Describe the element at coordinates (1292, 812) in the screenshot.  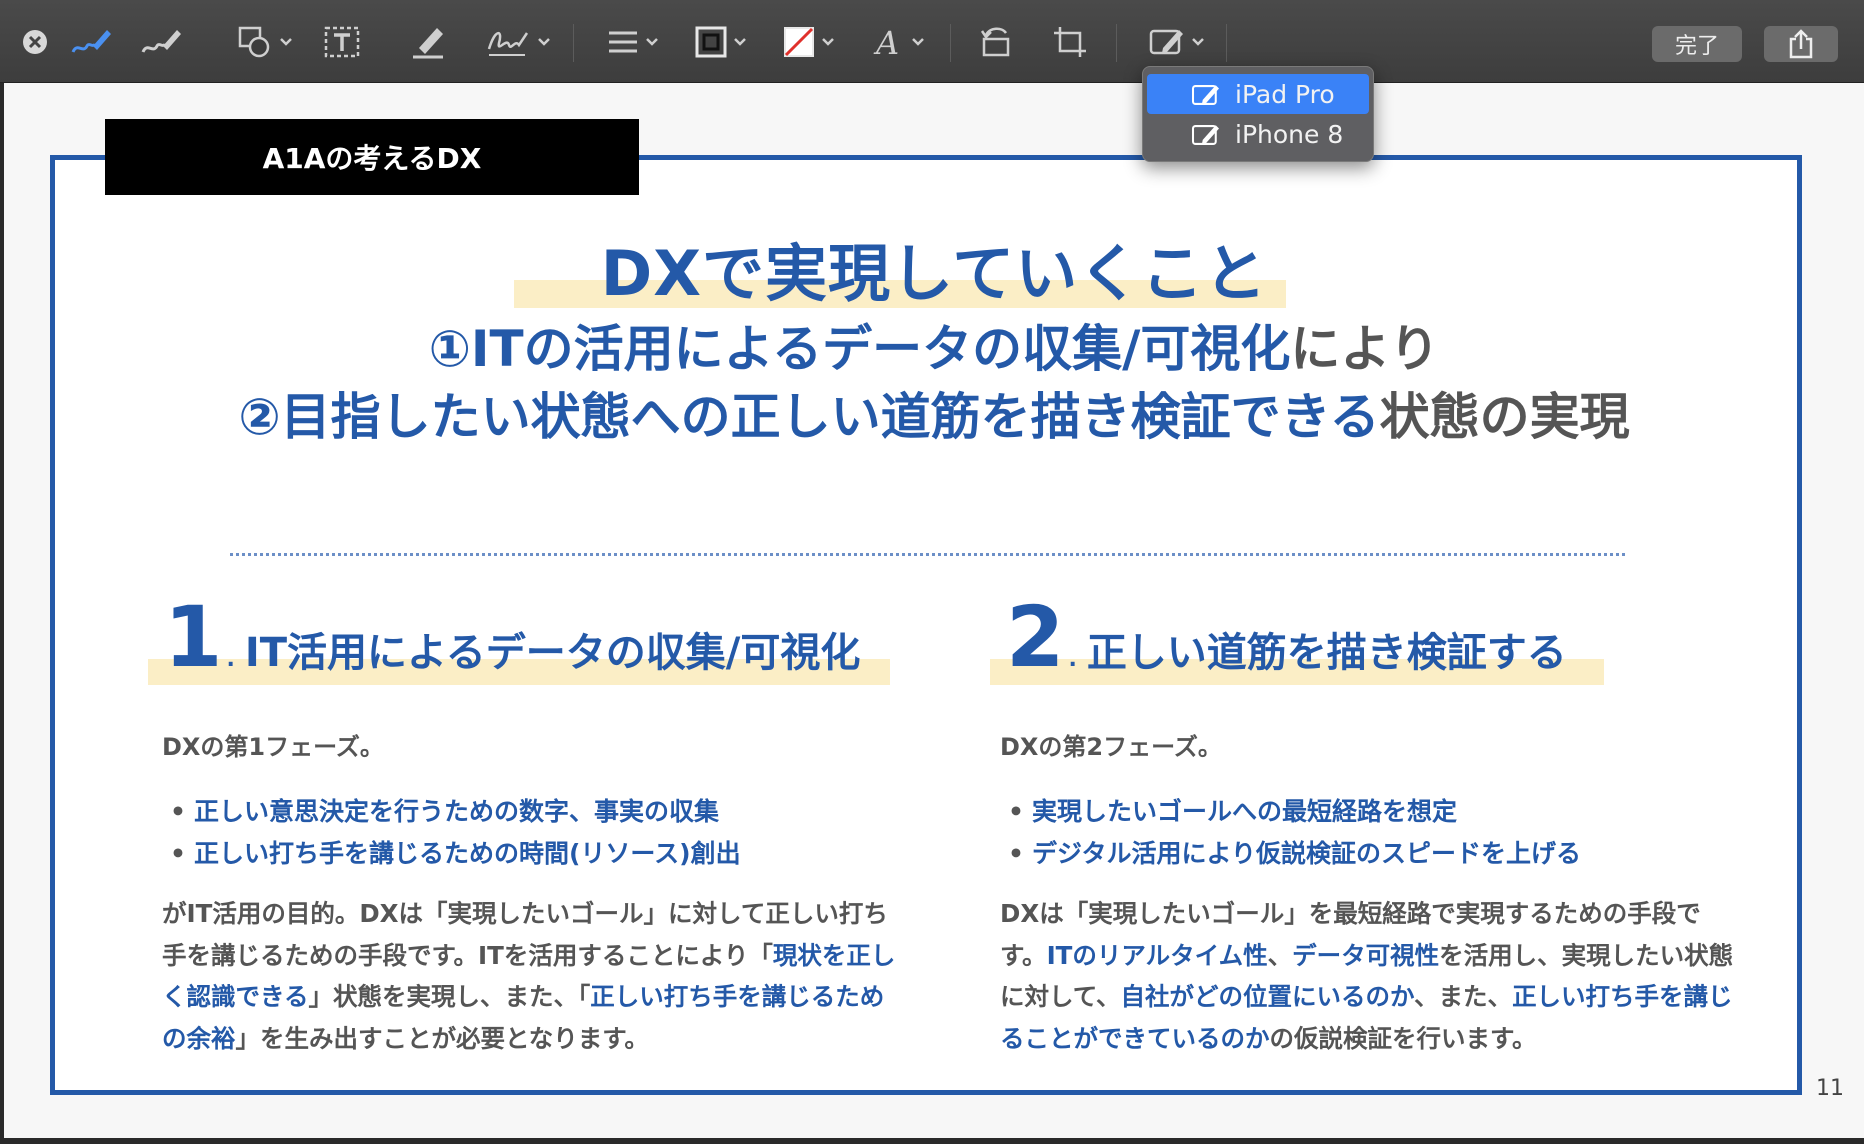
I see `list-item: 実現したいゴールへの最短経路を想定` at that location.